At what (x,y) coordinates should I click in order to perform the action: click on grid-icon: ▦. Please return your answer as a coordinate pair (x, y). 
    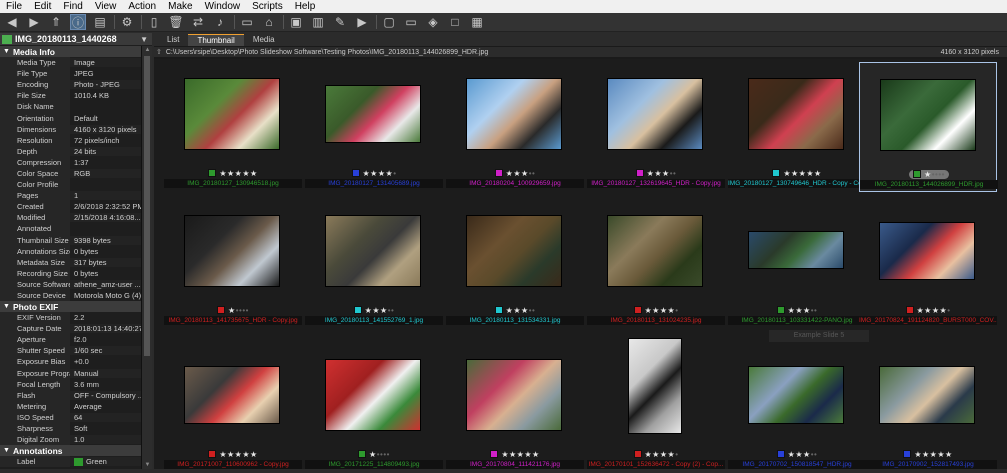
    Looking at the image, I should click on (477, 22).